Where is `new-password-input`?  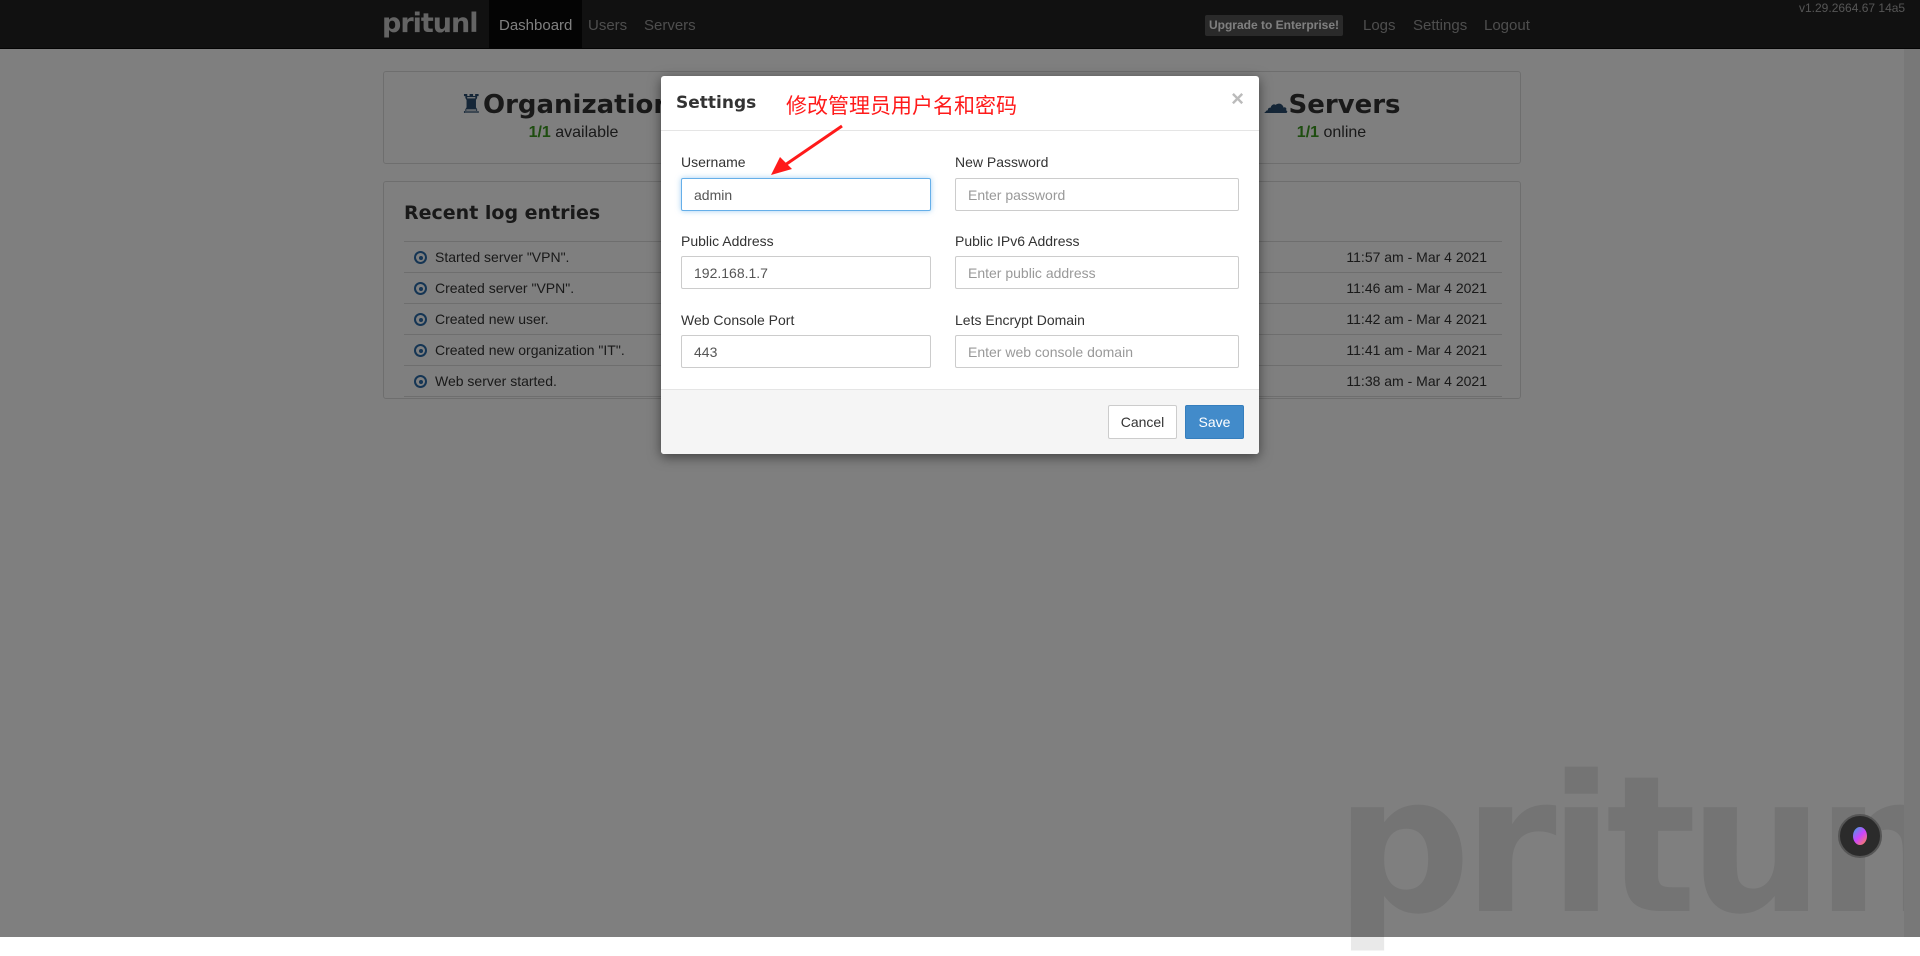
new-password-input is located at coordinates (1097, 194).